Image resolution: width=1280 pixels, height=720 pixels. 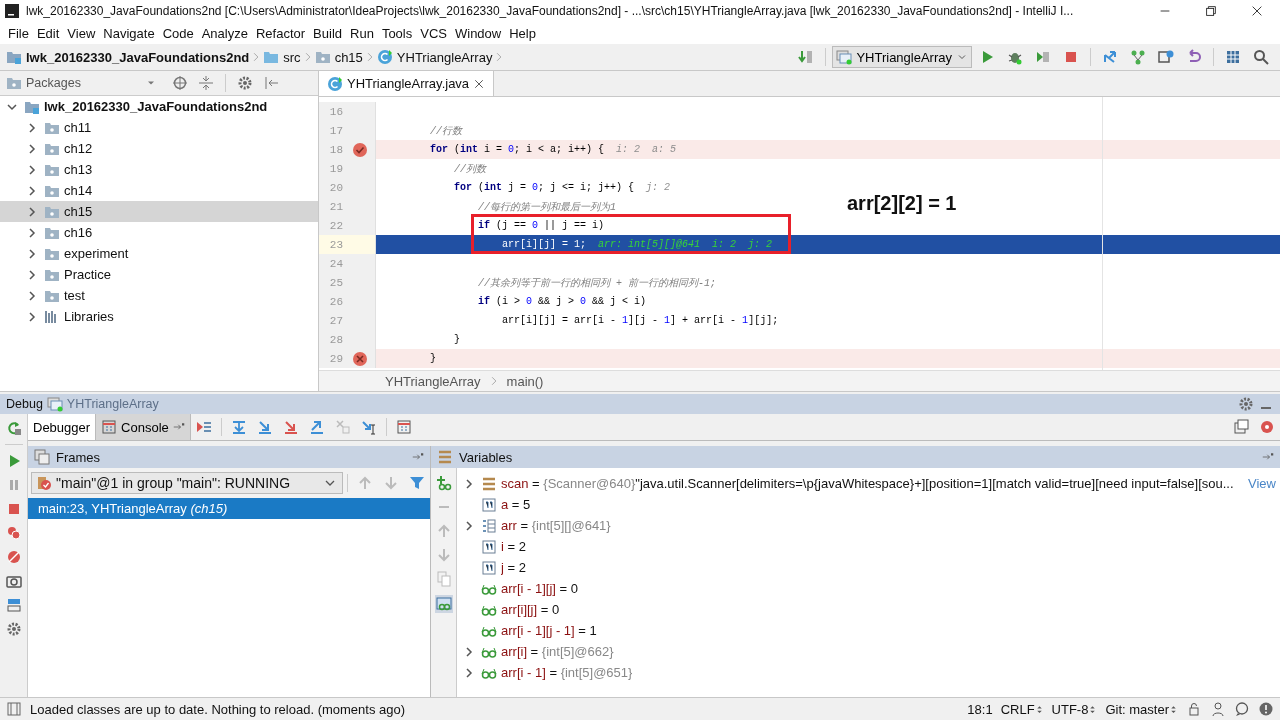 I want to click on tree-row: ch15, so click(x=159, y=211).